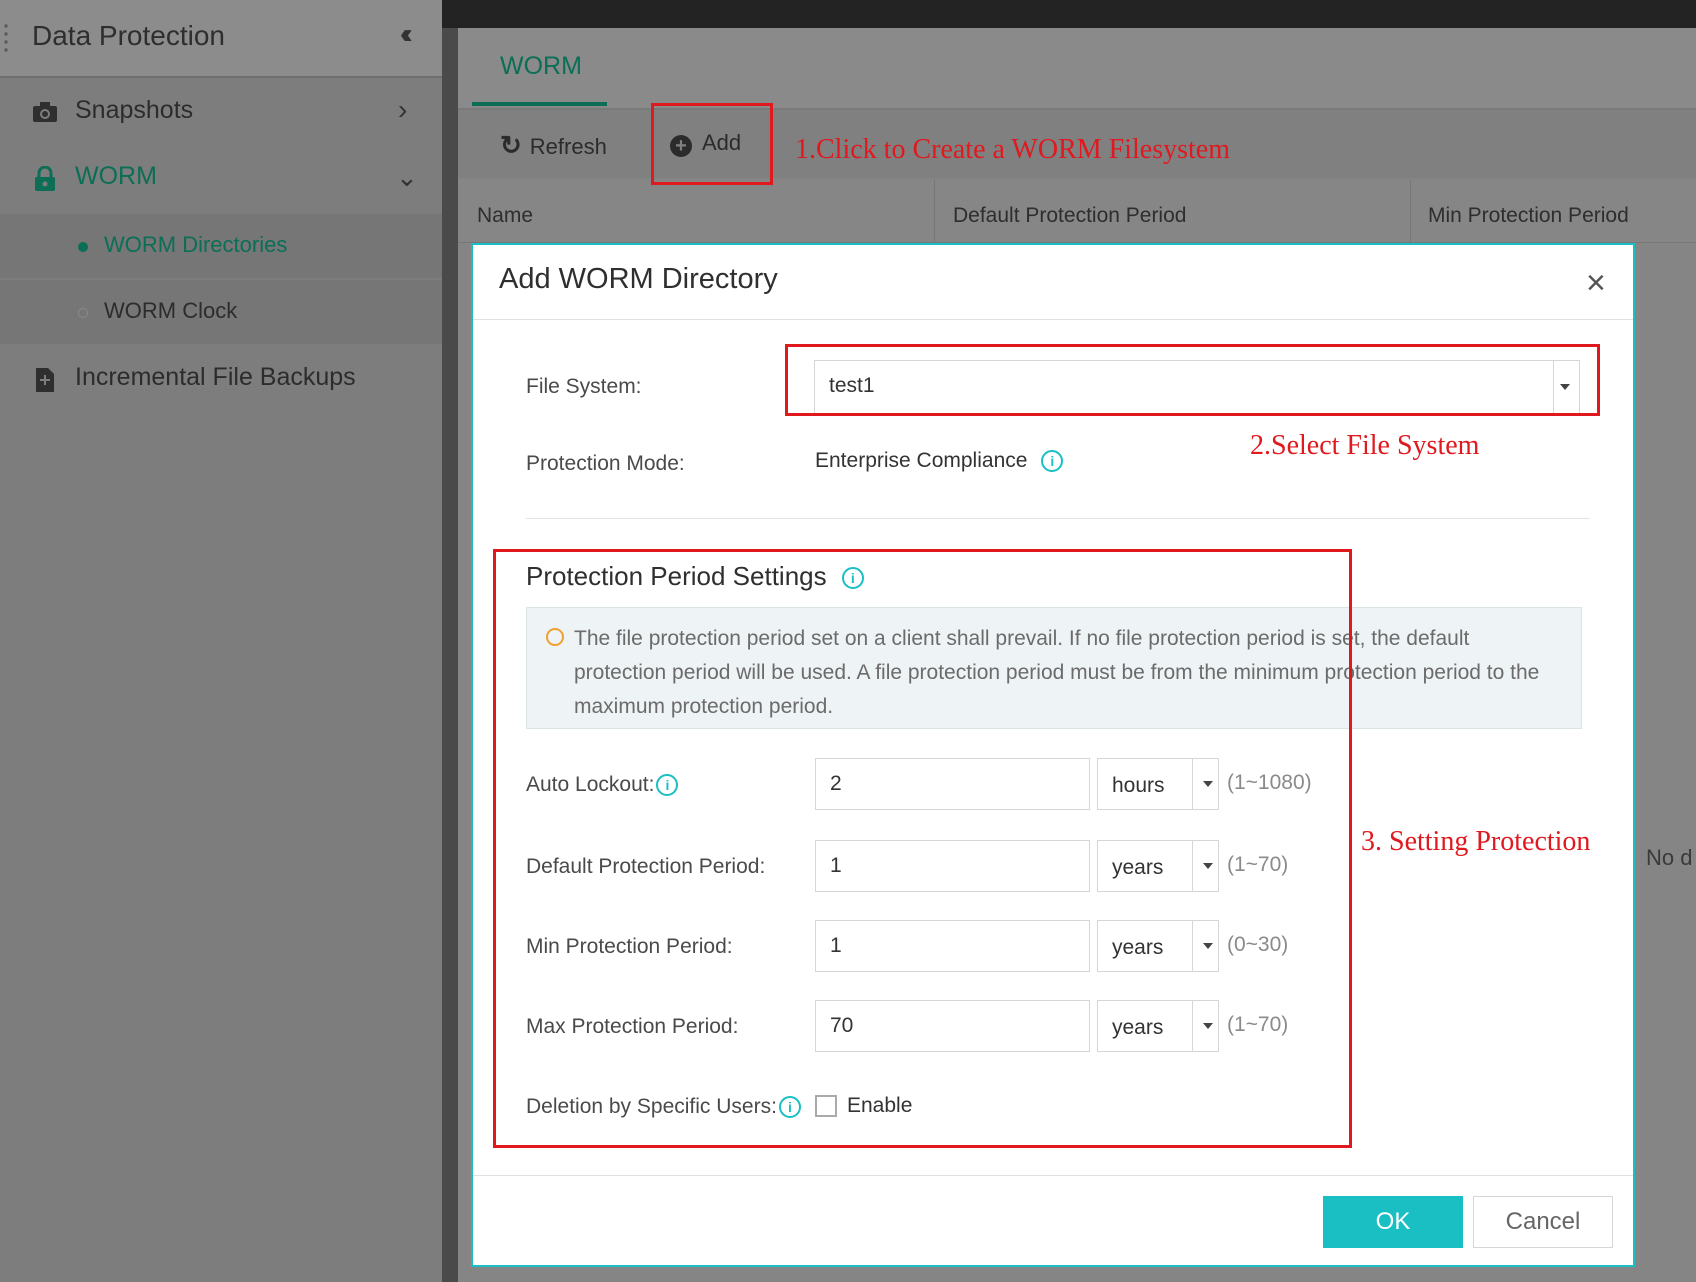  Describe the element at coordinates (1052, 461) in the screenshot. I see `info-icon: i` at that location.